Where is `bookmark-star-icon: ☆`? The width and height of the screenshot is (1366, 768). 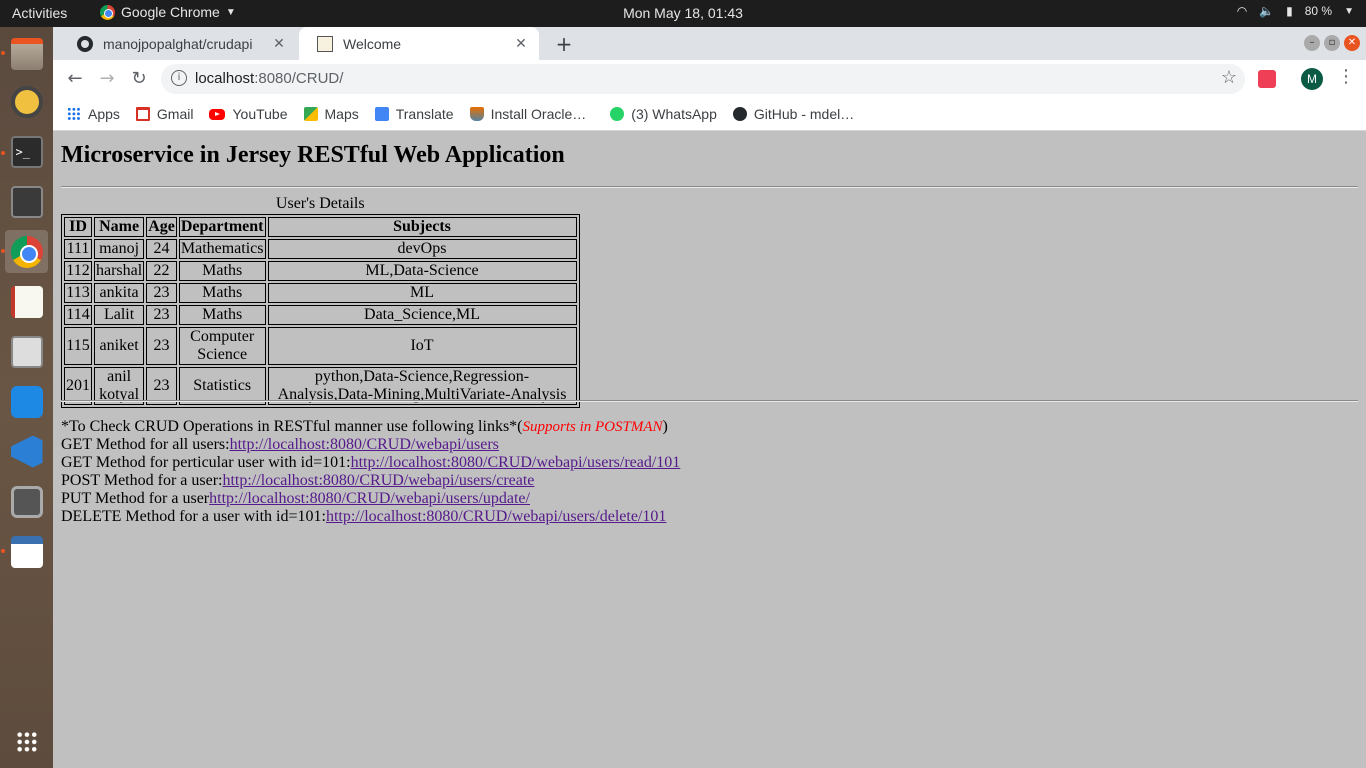 bookmark-star-icon: ☆ is located at coordinates (1229, 77).